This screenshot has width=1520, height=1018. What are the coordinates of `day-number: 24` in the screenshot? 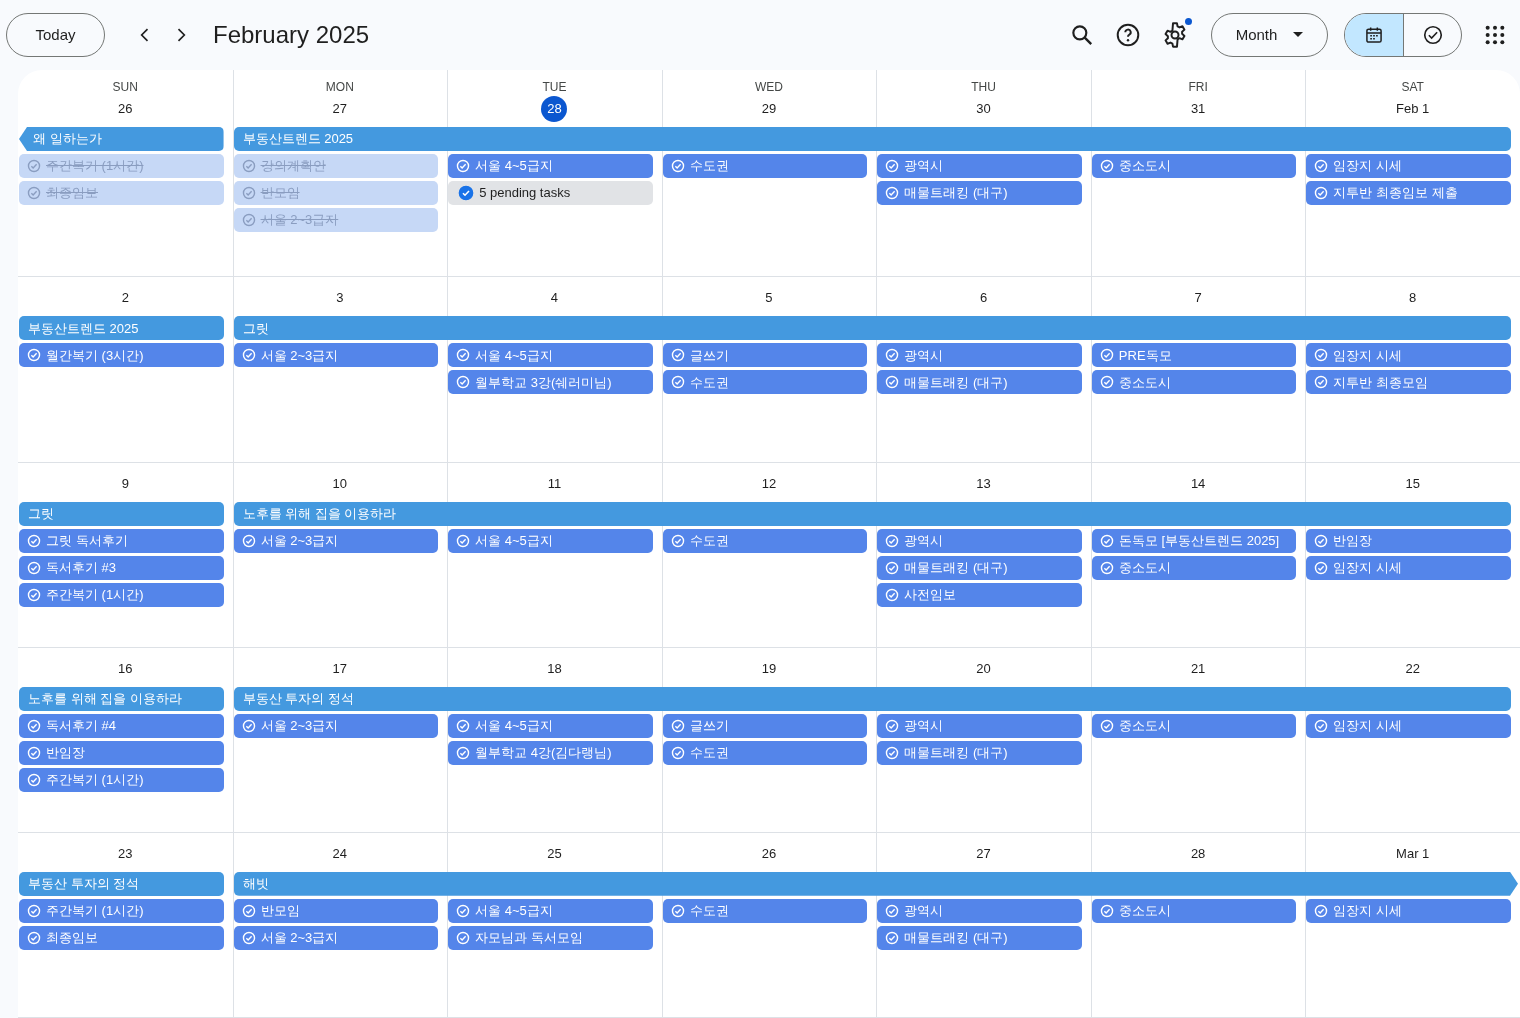 It's located at (339, 853).